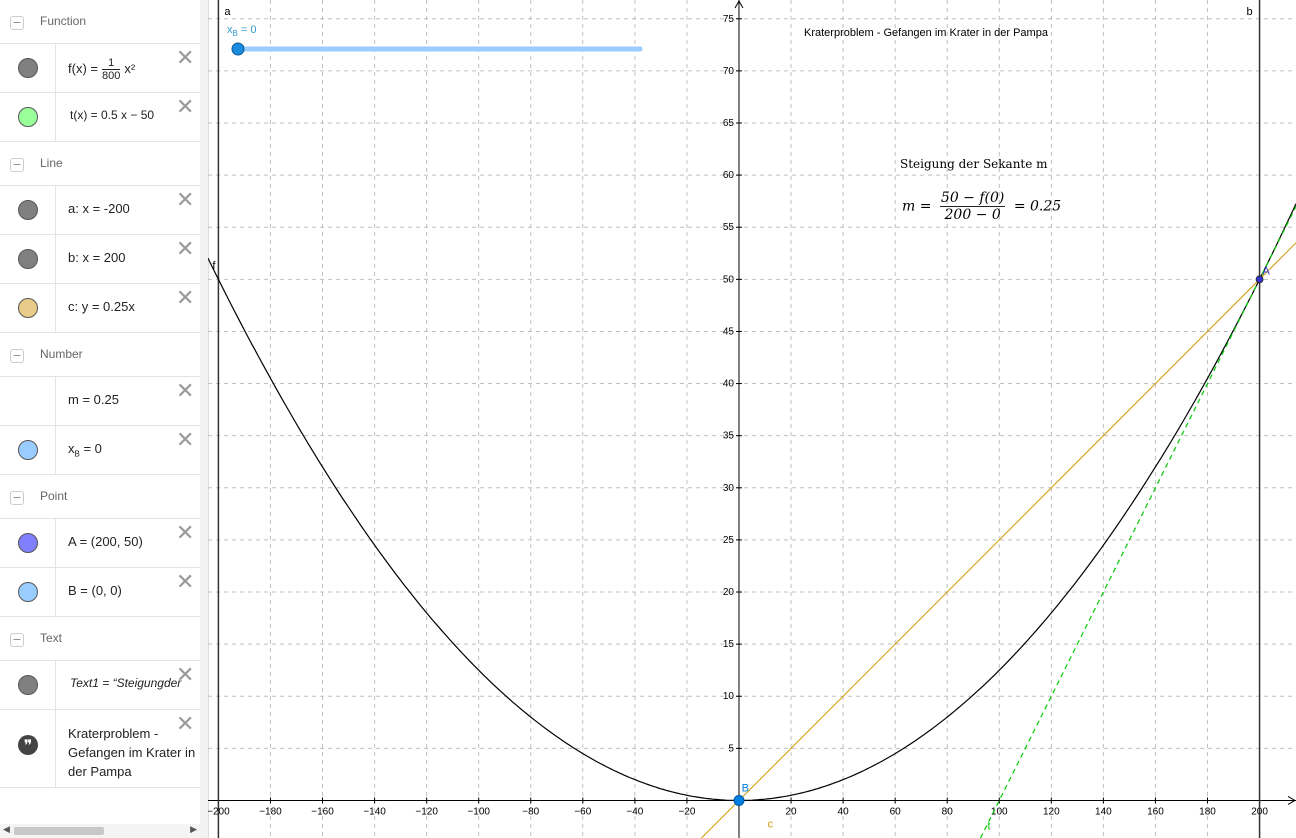 The image size is (1296, 838). What do you see at coordinates (100, 639) in the screenshot?
I see `category-text: − Text` at bounding box center [100, 639].